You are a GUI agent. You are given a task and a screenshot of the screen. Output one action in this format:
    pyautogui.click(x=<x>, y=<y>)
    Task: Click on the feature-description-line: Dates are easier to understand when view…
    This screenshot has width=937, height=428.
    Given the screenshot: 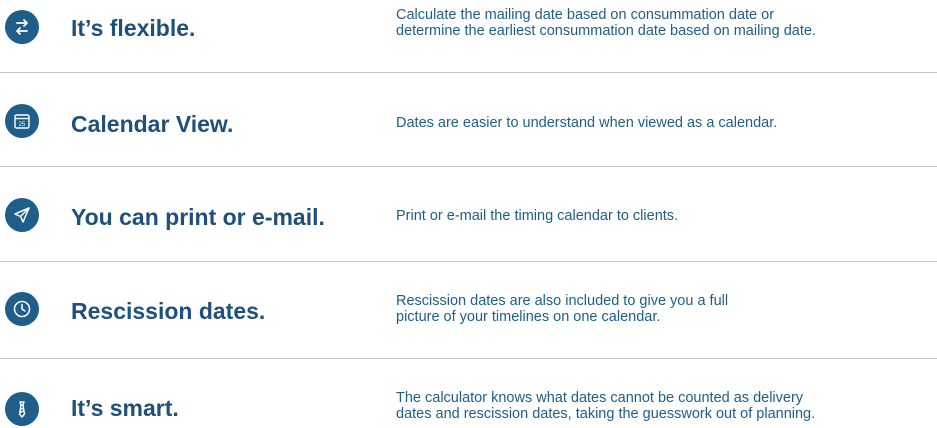 What is the action you would take?
    pyautogui.click(x=587, y=123)
    